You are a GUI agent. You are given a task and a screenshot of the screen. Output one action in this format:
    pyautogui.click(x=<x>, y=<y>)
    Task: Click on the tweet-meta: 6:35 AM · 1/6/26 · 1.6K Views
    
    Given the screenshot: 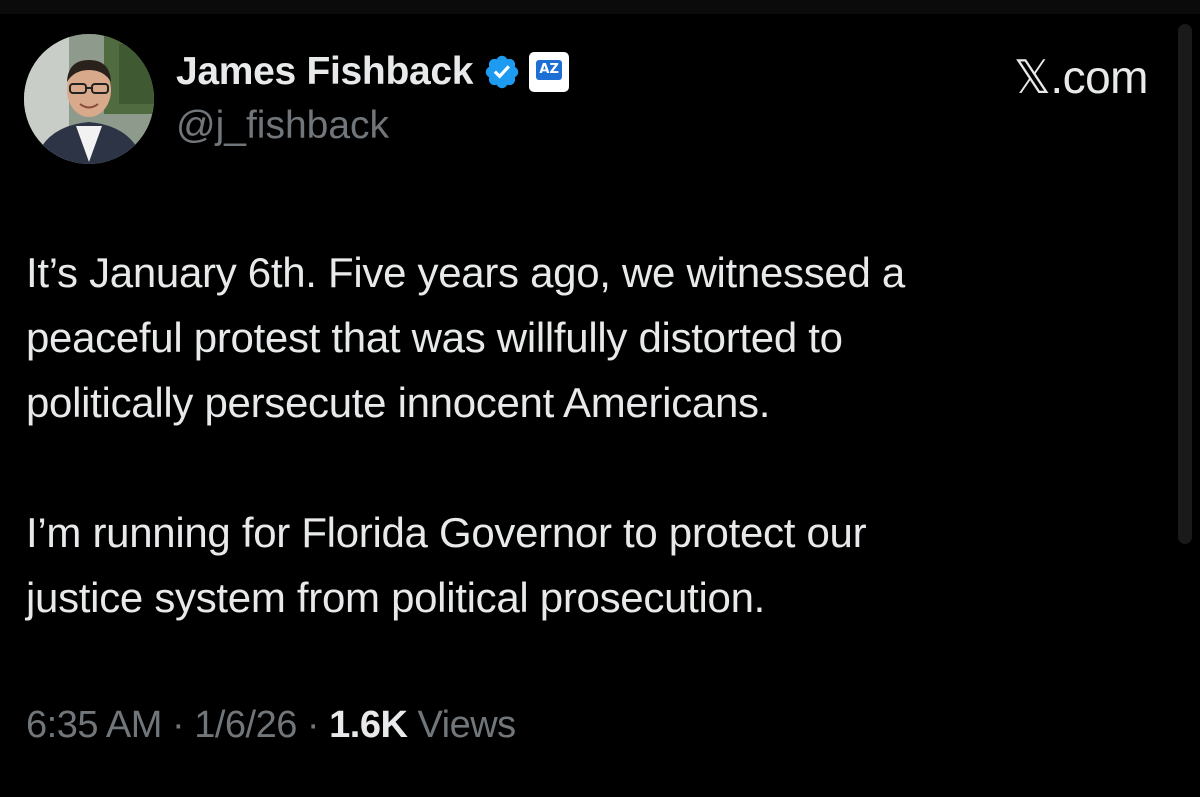 What is the action you would take?
    pyautogui.click(x=271, y=725)
    